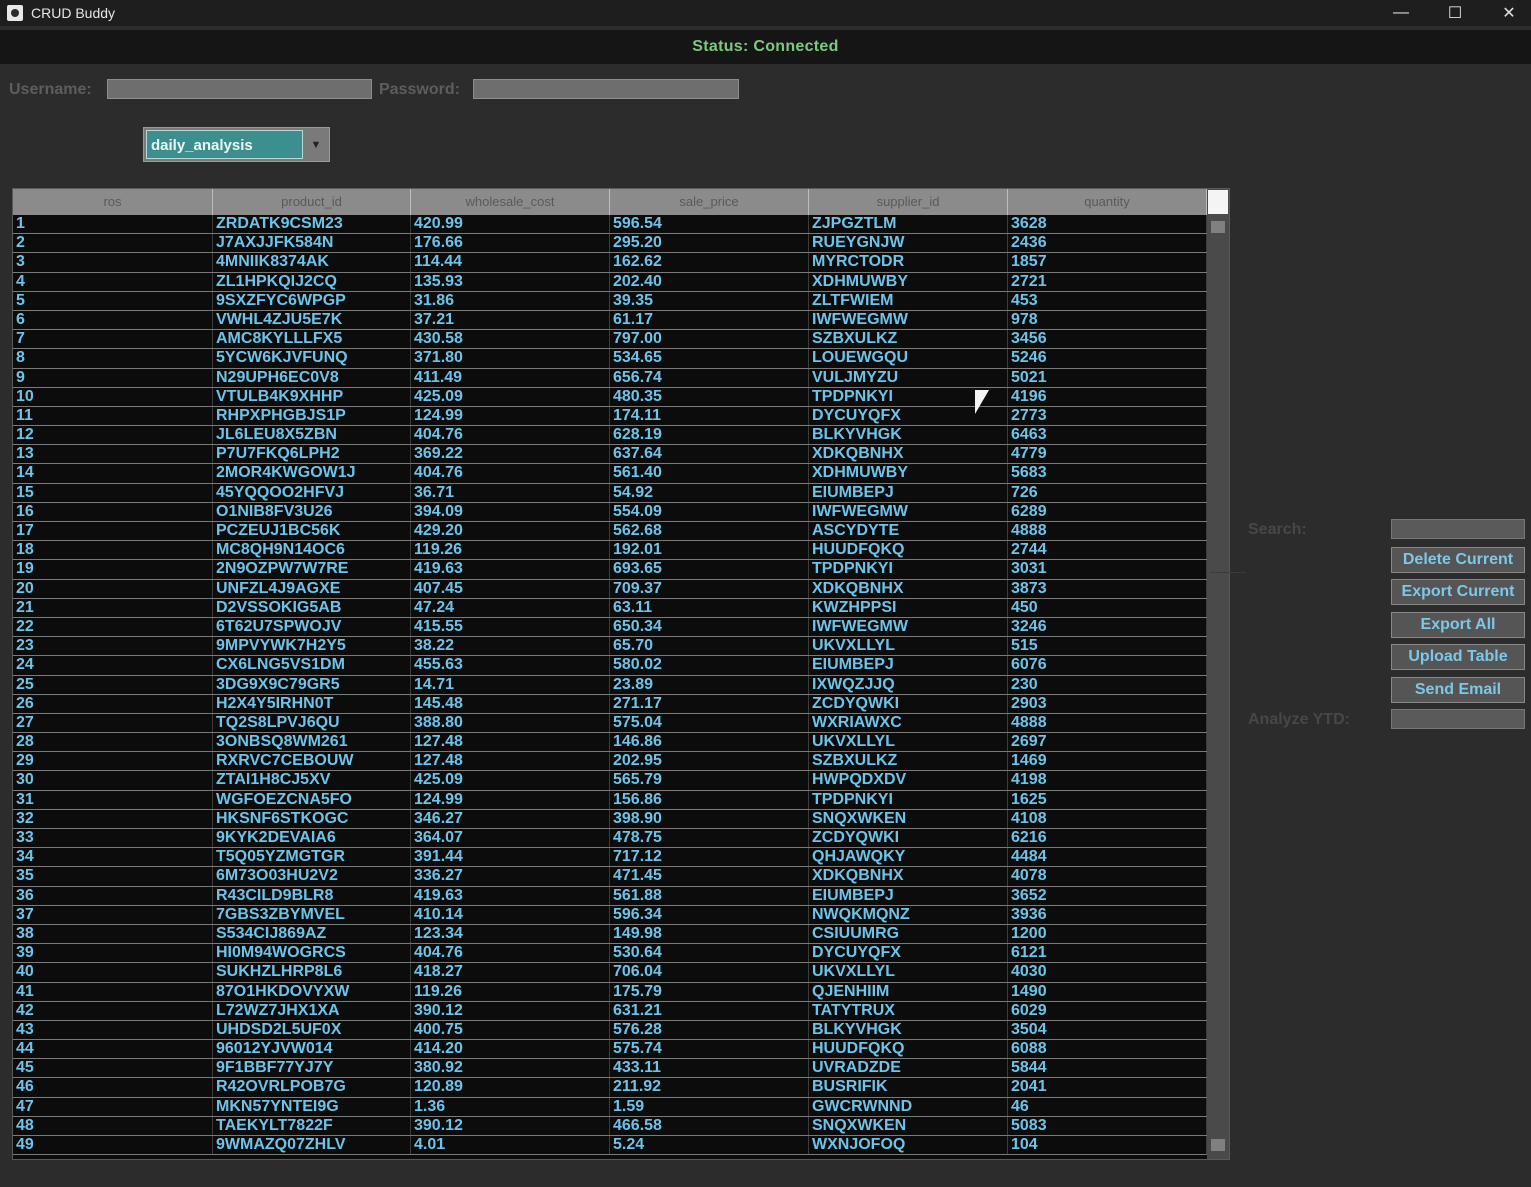 This screenshot has height=1187, width=1531. Describe the element at coordinates (510, 972) in the screenshot. I see `table-cell: 418.27` at that location.